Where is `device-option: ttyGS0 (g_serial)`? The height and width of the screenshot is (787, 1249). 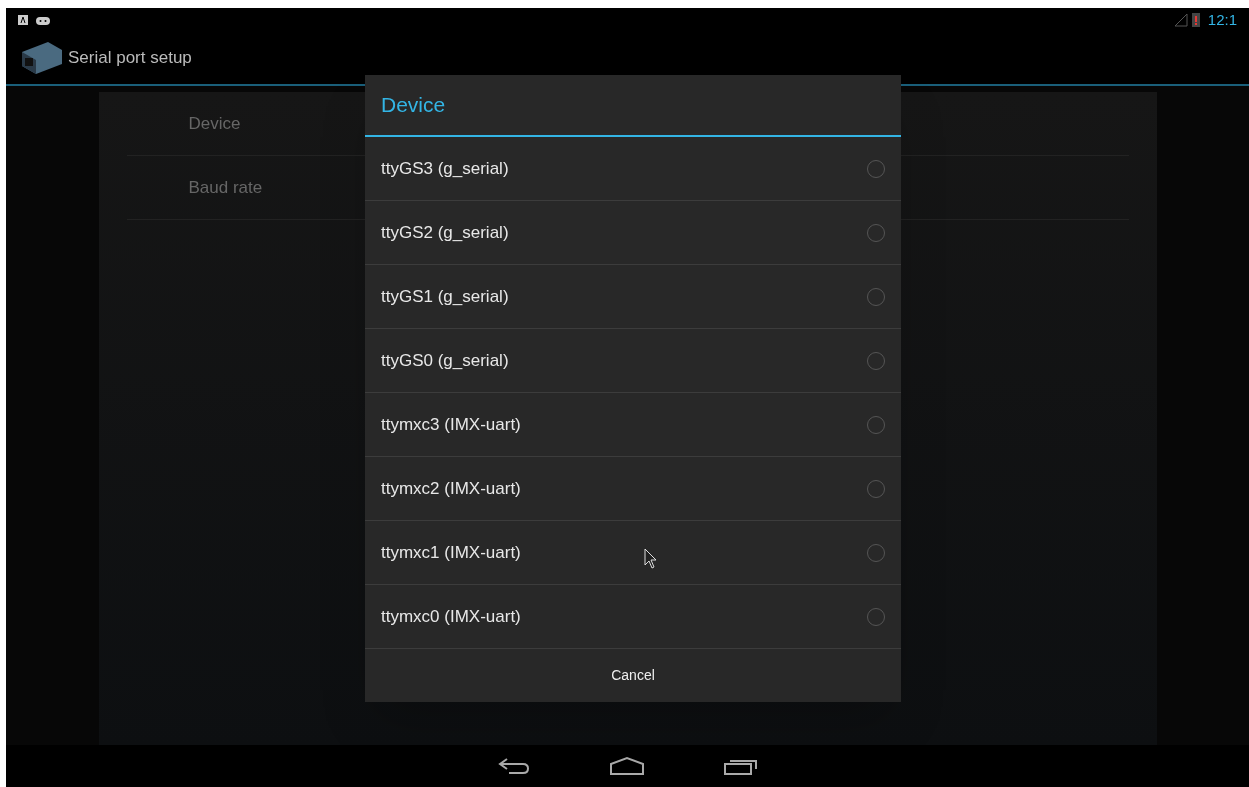 device-option: ttyGS0 (g_serial) is located at coordinates (633, 361).